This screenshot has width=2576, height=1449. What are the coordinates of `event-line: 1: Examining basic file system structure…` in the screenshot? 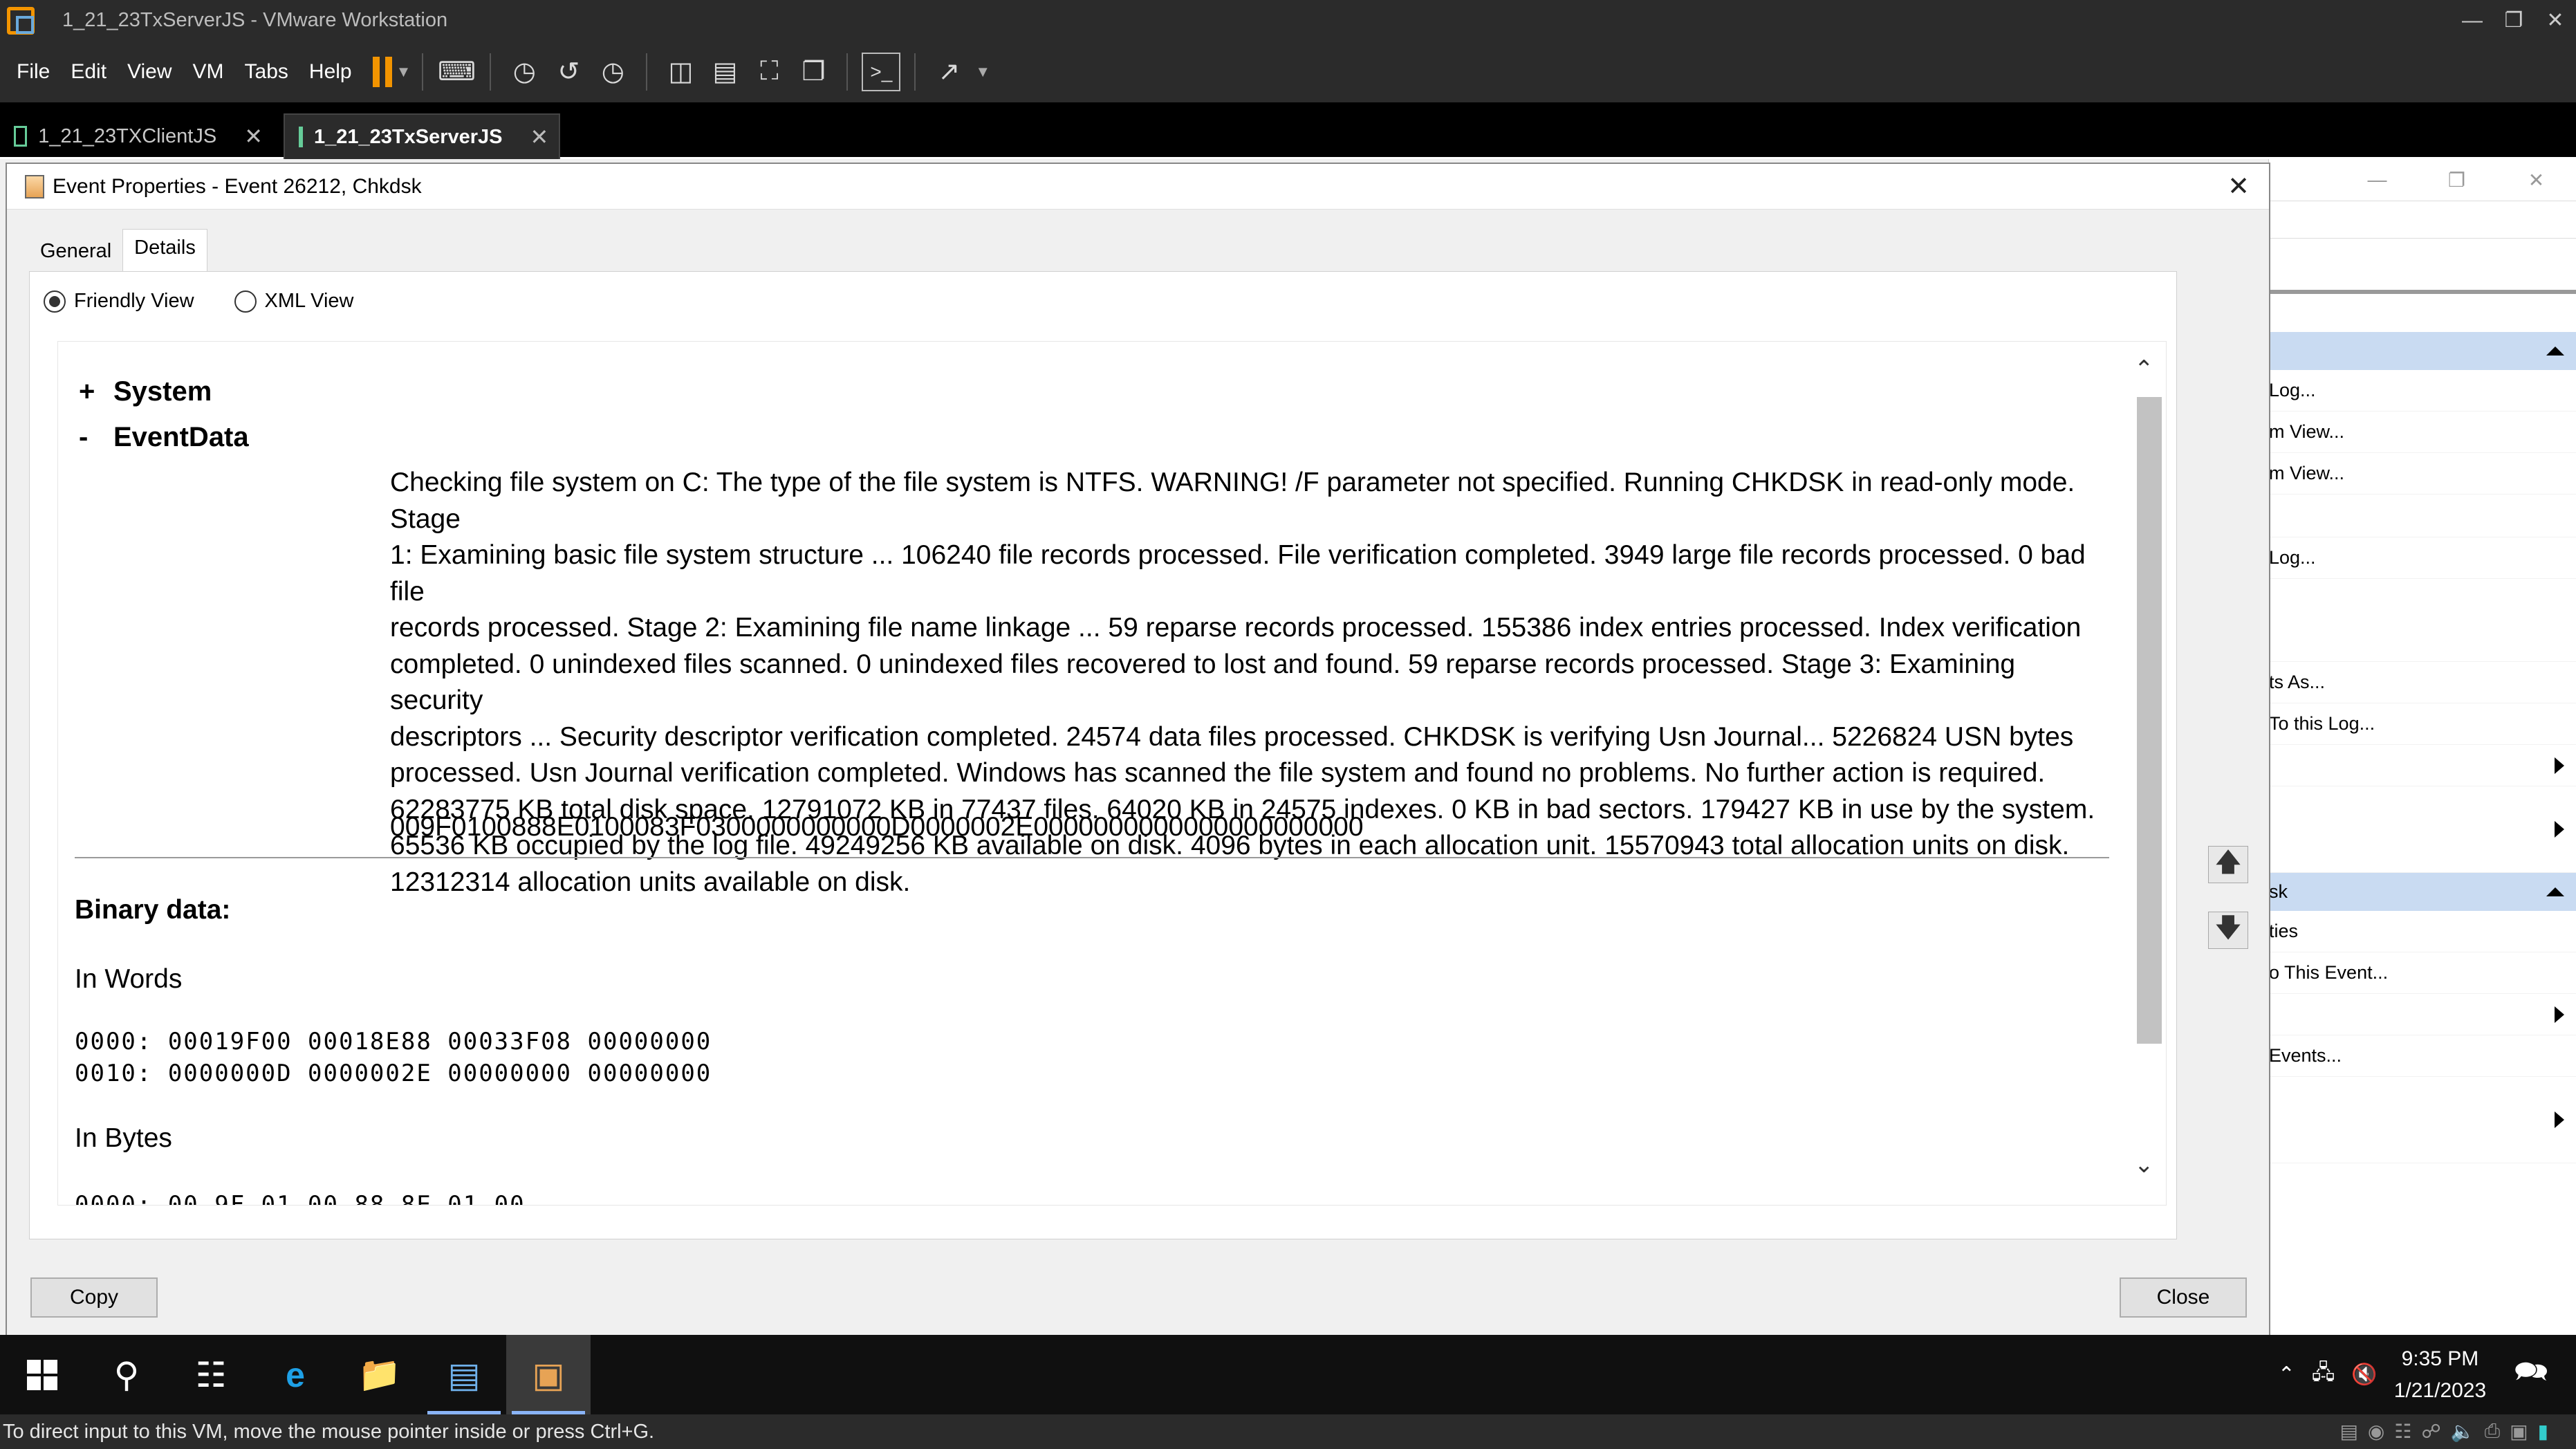 It's located at (1238, 573).